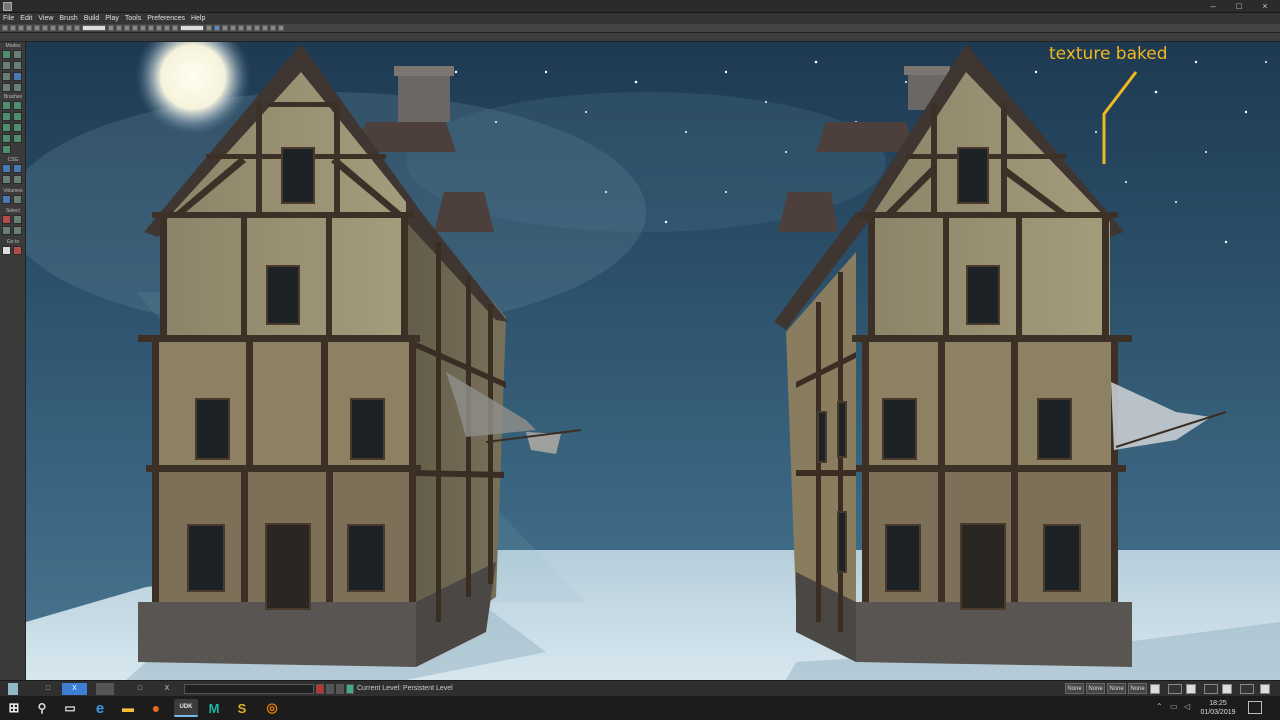 The image size is (1280, 720). I want to click on copy-icon, so click(53, 28).